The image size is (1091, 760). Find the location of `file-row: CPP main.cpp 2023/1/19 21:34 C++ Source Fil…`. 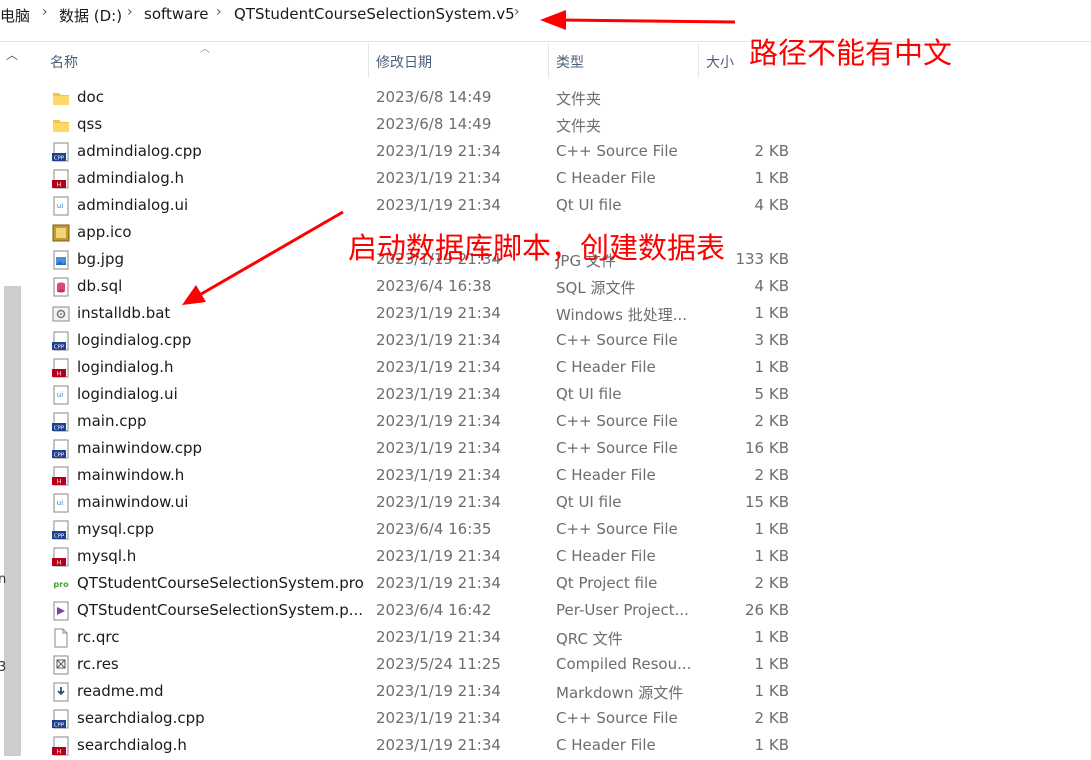

file-row: CPP main.cpp 2023/1/19 21:34 C++ Source Fil… is located at coordinates (410, 421).